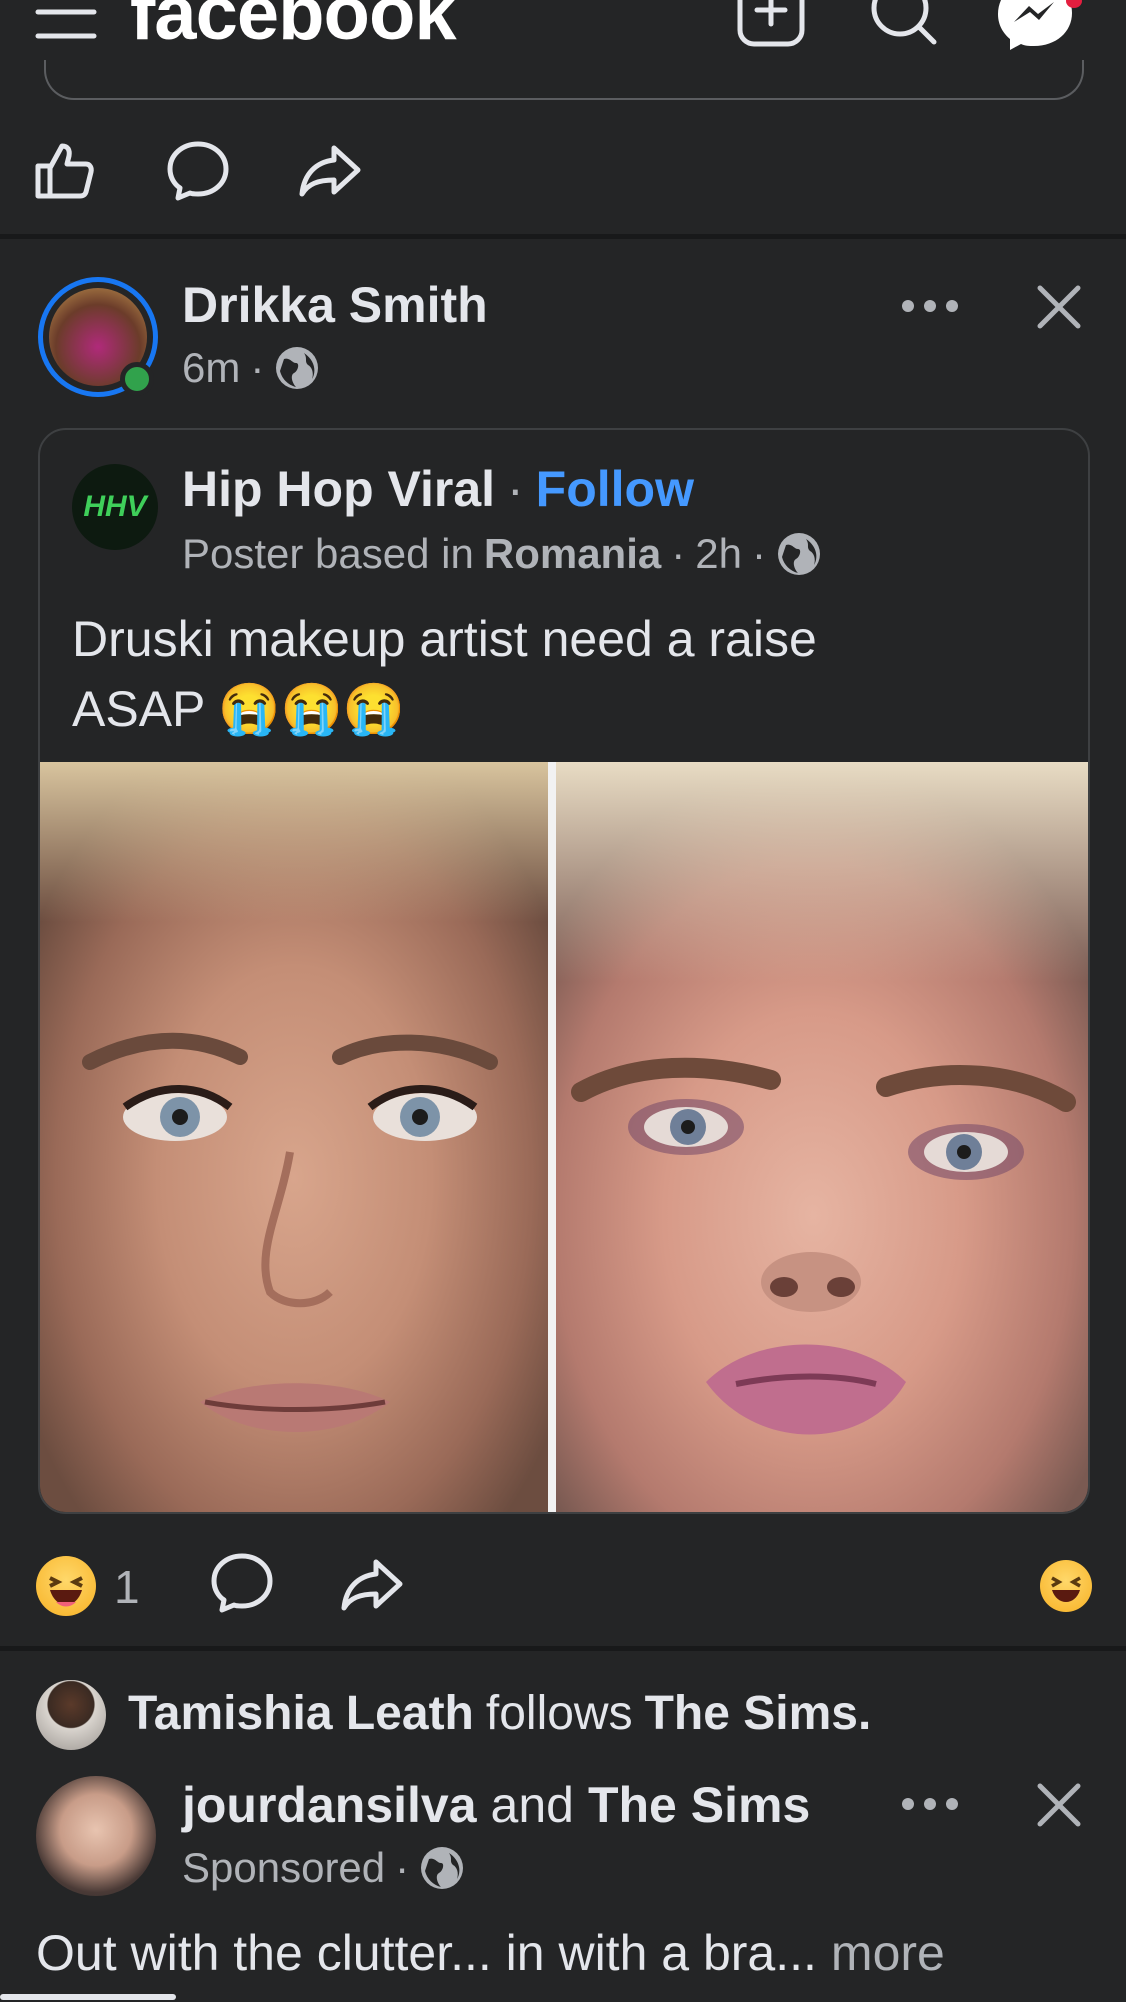 This screenshot has width=1126, height=2002. Describe the element at coordinates (137, 379) in the screenshot. I see `online-indicator` at that location.